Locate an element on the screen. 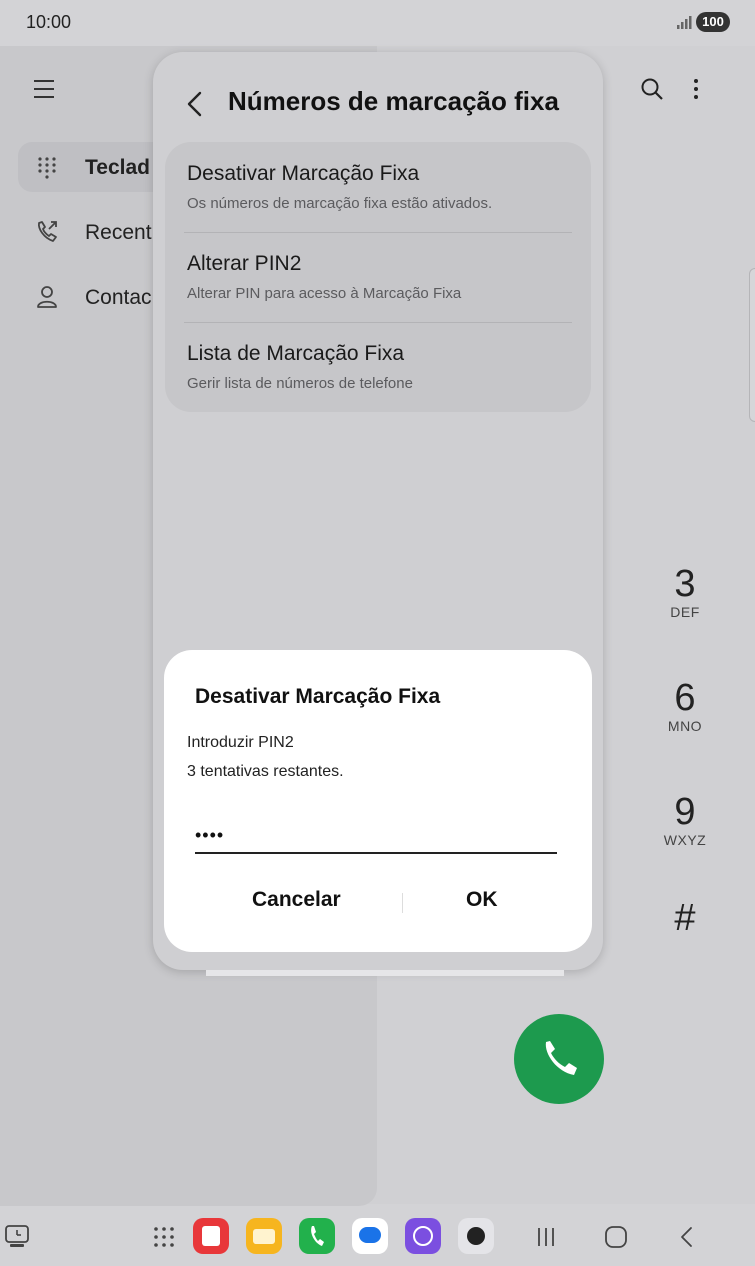 This screenshot has height=1266, width=755. scroll-handle is located at coordinates (752, 345).